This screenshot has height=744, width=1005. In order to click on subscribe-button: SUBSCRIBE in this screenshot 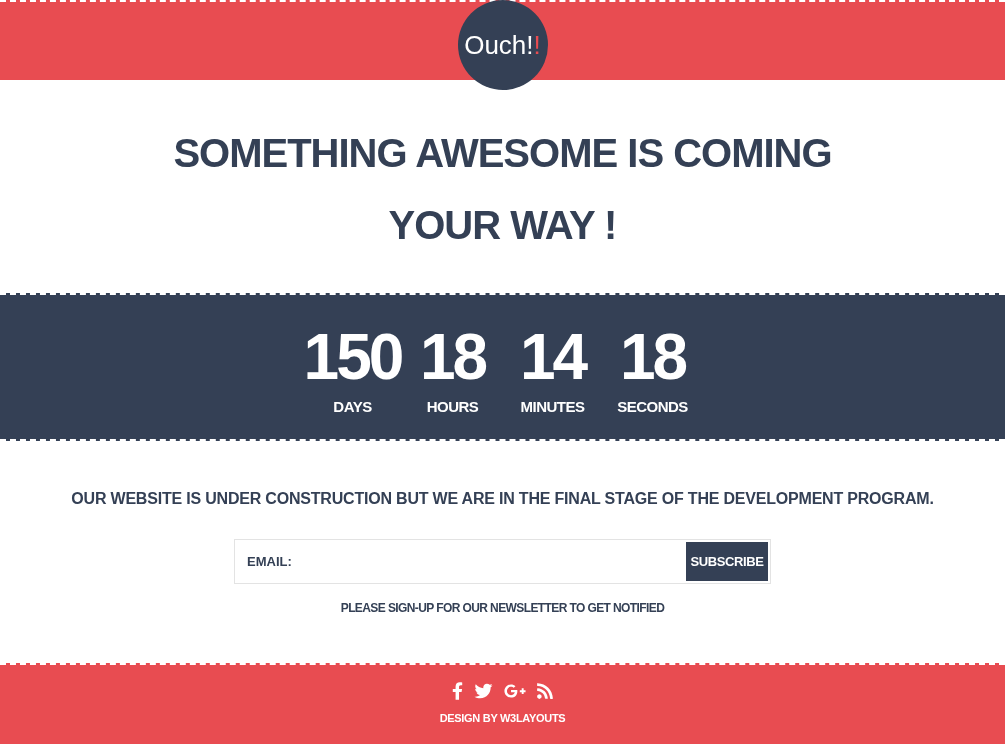, I will do `click(727, 561)`.